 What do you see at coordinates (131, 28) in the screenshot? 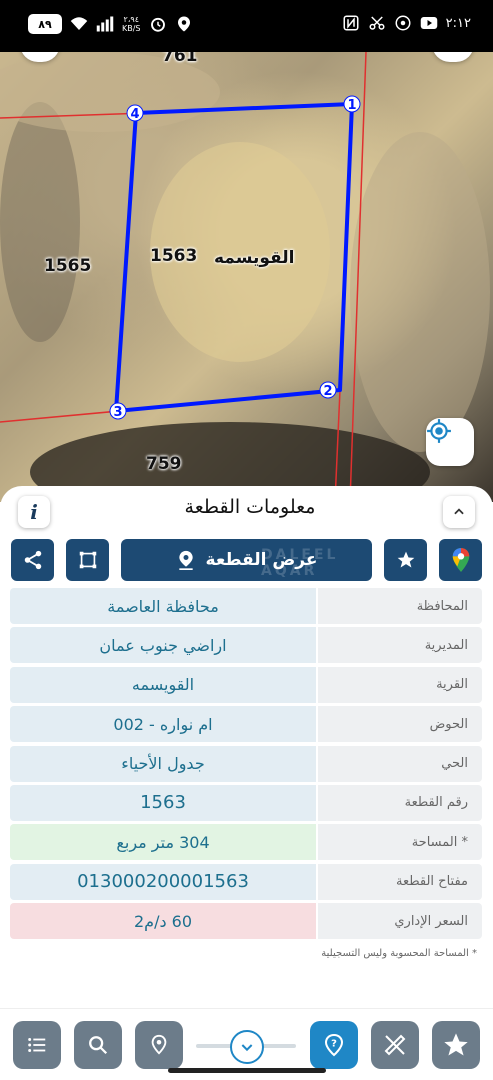
I see `net-speed-unit: KB/S` at bounding box center [131, 28].